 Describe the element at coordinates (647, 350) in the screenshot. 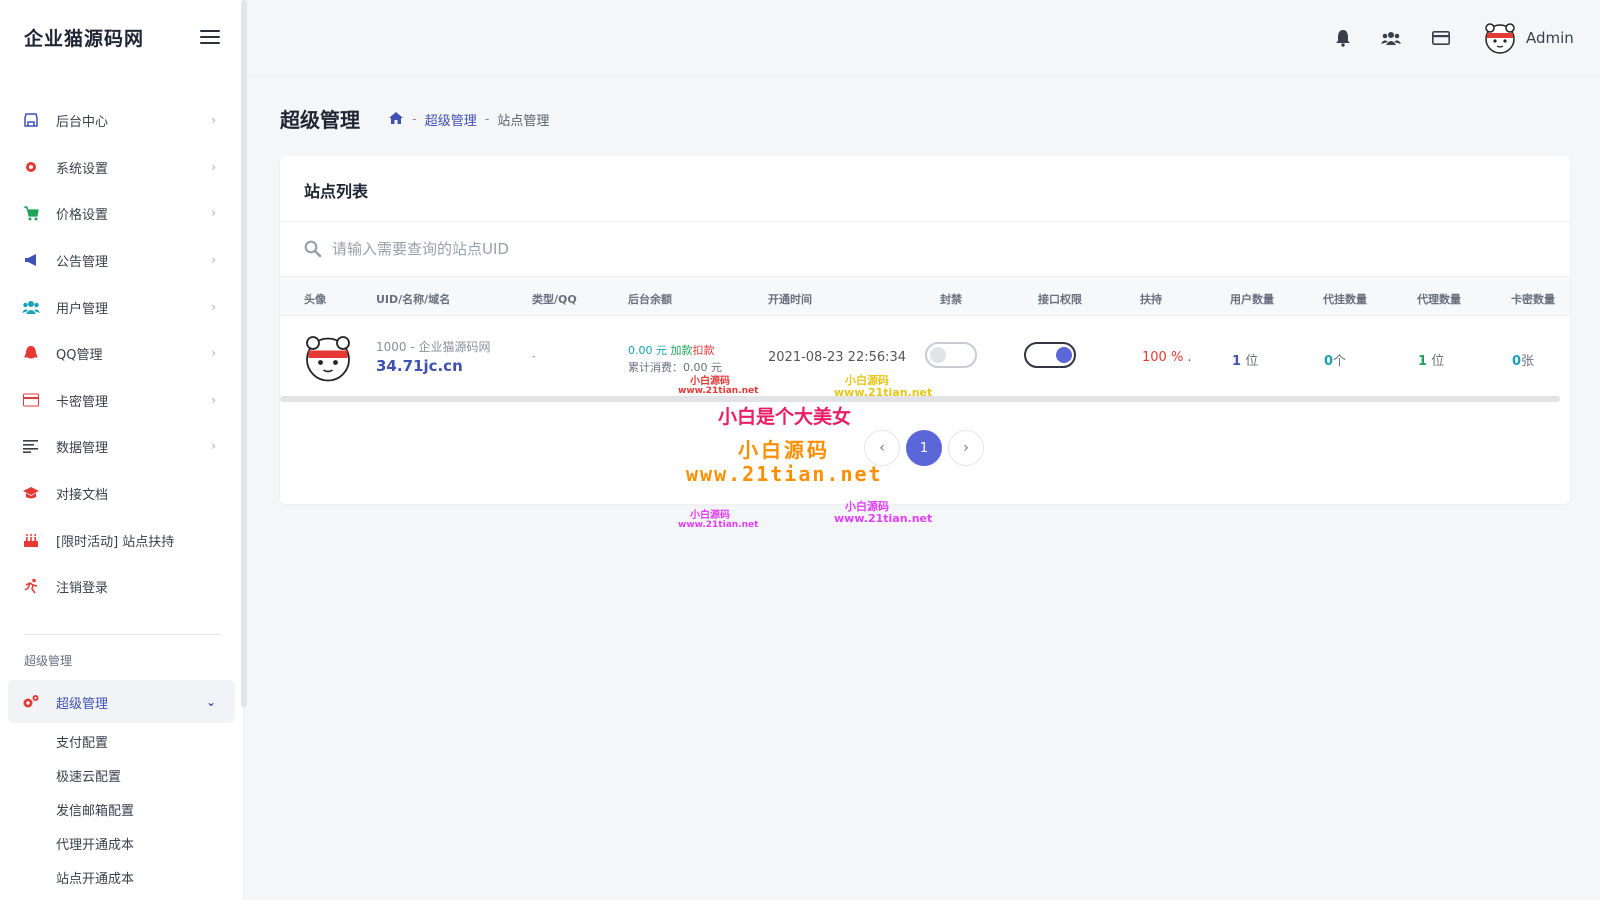

I see `balance-value: 0.00 元` at that location.